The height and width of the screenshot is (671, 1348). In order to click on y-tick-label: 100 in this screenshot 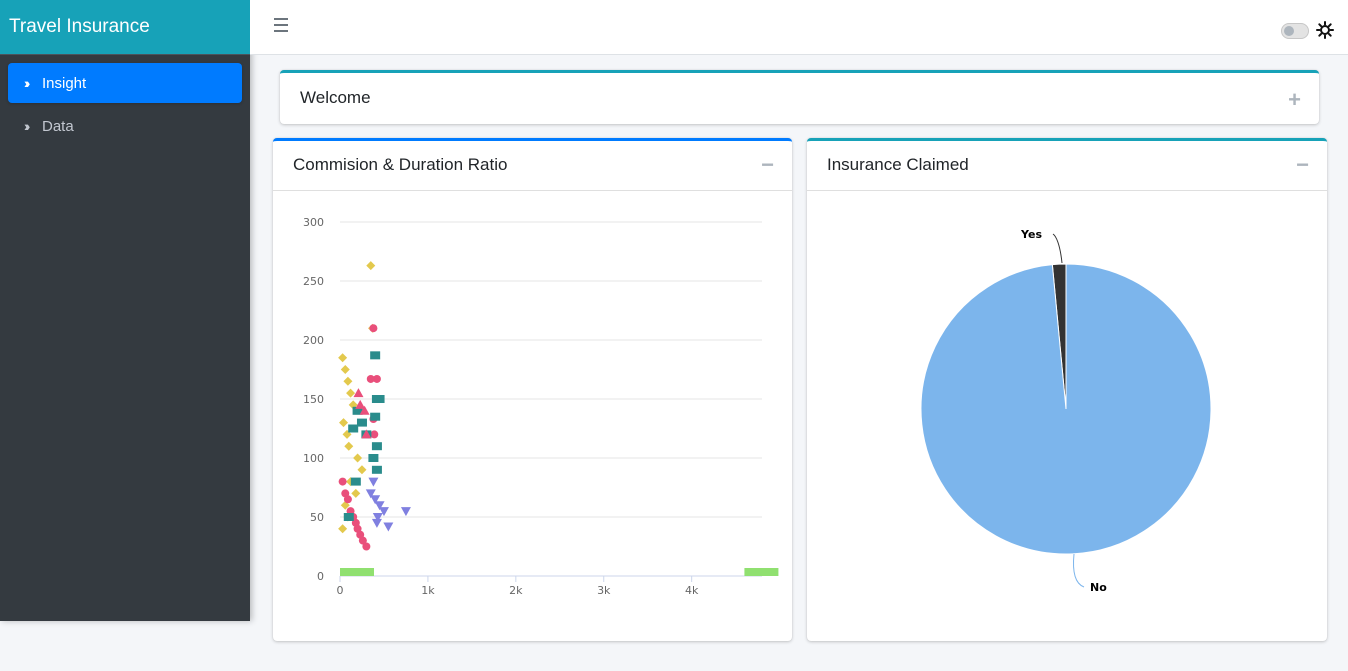, I will do `click(313, 458)`.